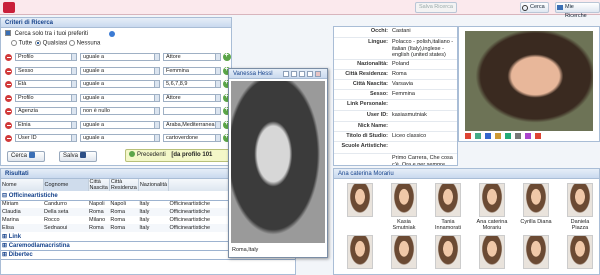 This screenshot has width=600, height=275. Describe the element at coordinates (534, 7) in the screenshot. I see `search-button: Cerca` at that location.